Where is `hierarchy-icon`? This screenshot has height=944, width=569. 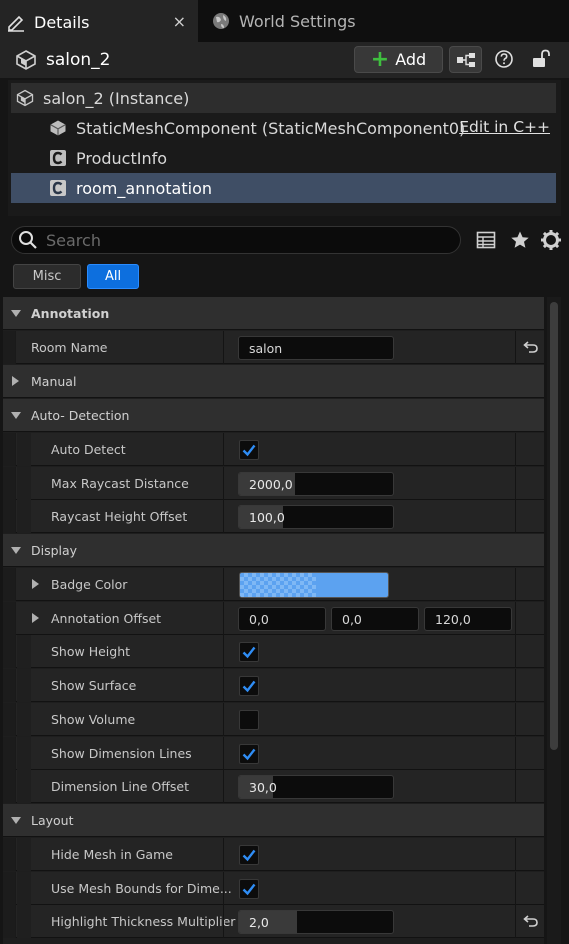 hierarchy-icon is located at coordinates (466, 60).